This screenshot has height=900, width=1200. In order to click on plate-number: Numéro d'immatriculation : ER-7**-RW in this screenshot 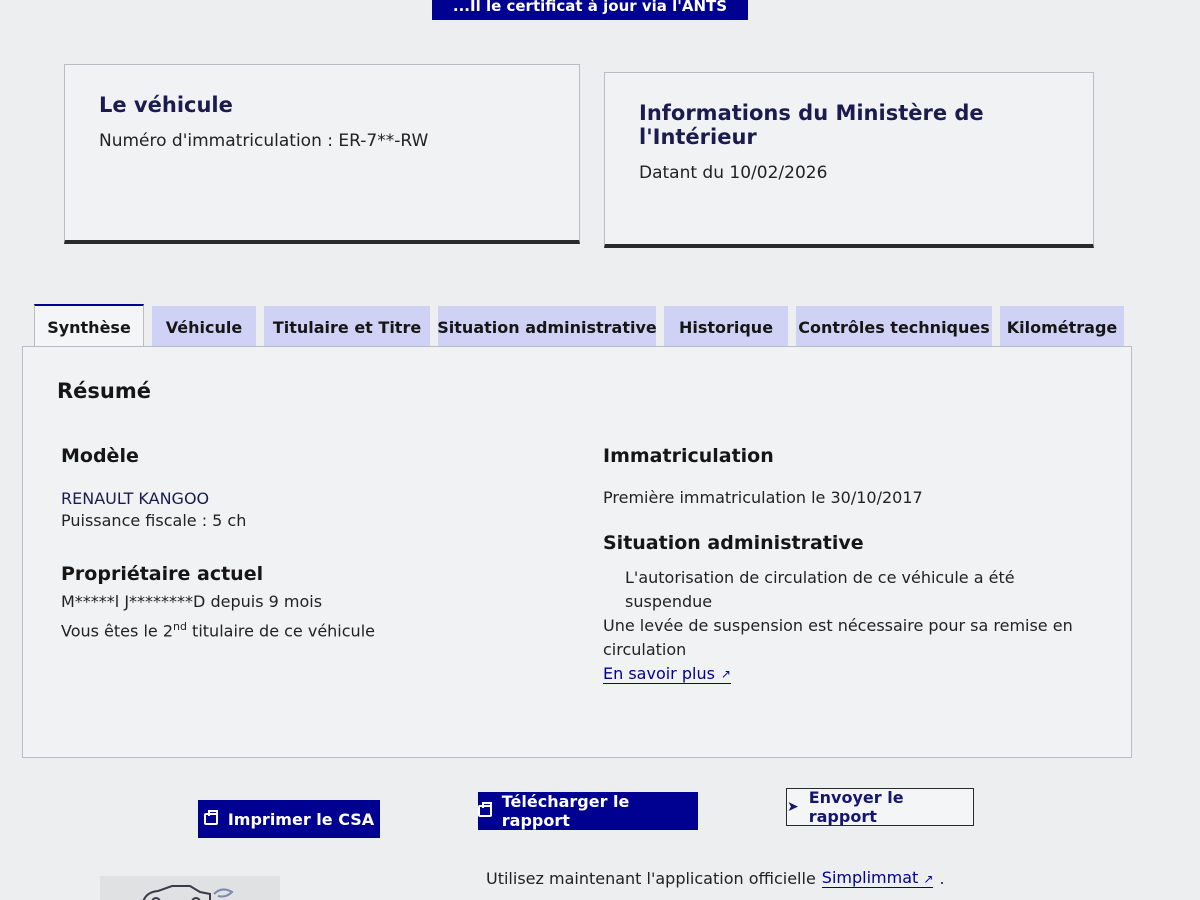, I will do `click(264, 141)`.